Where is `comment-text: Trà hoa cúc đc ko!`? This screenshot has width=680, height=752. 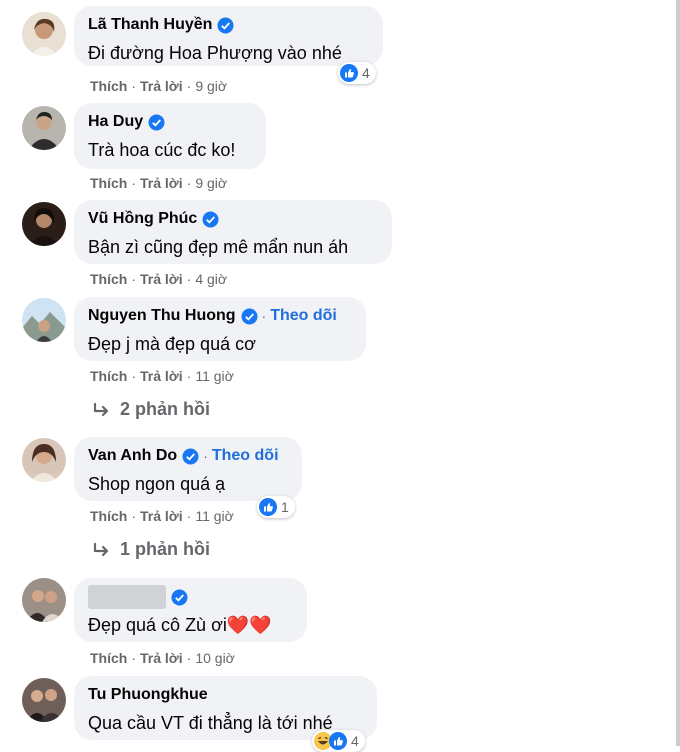 comment-text: Trà hoa cúc đc ko! is located at coordinates (162, 150).